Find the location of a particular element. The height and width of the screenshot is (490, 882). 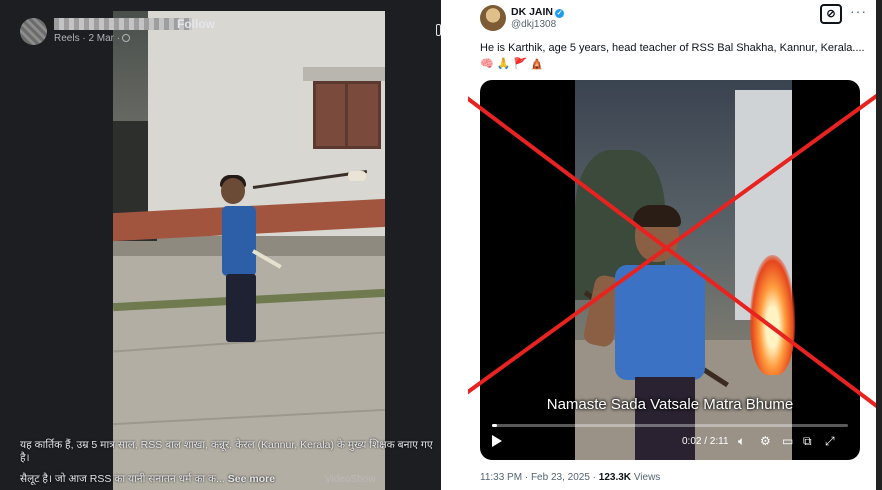

follow-button: Follow is located at coordinates (196, 24).